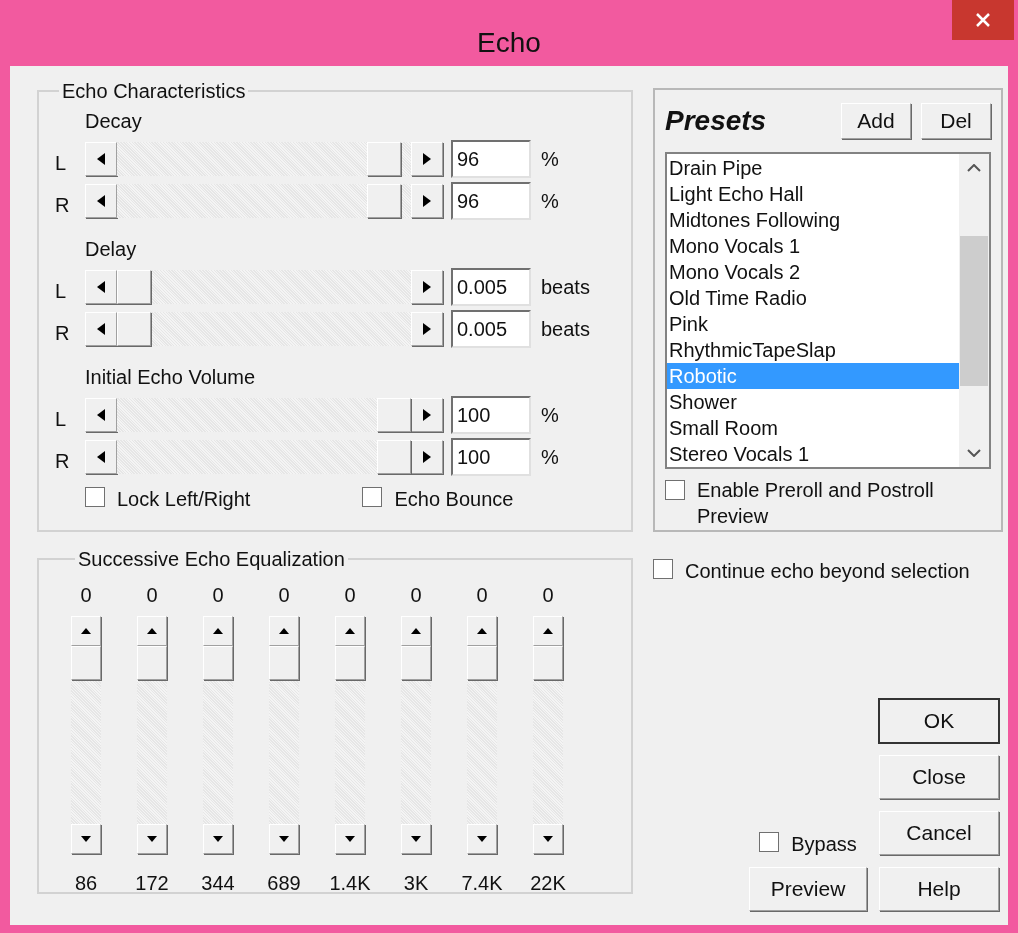 This screenshot has height=933, width=1018. What do you see at coordinates (939, 833) in the screenshot?
I see `dialog-button: Cancel` at bounding box center [939, 833].